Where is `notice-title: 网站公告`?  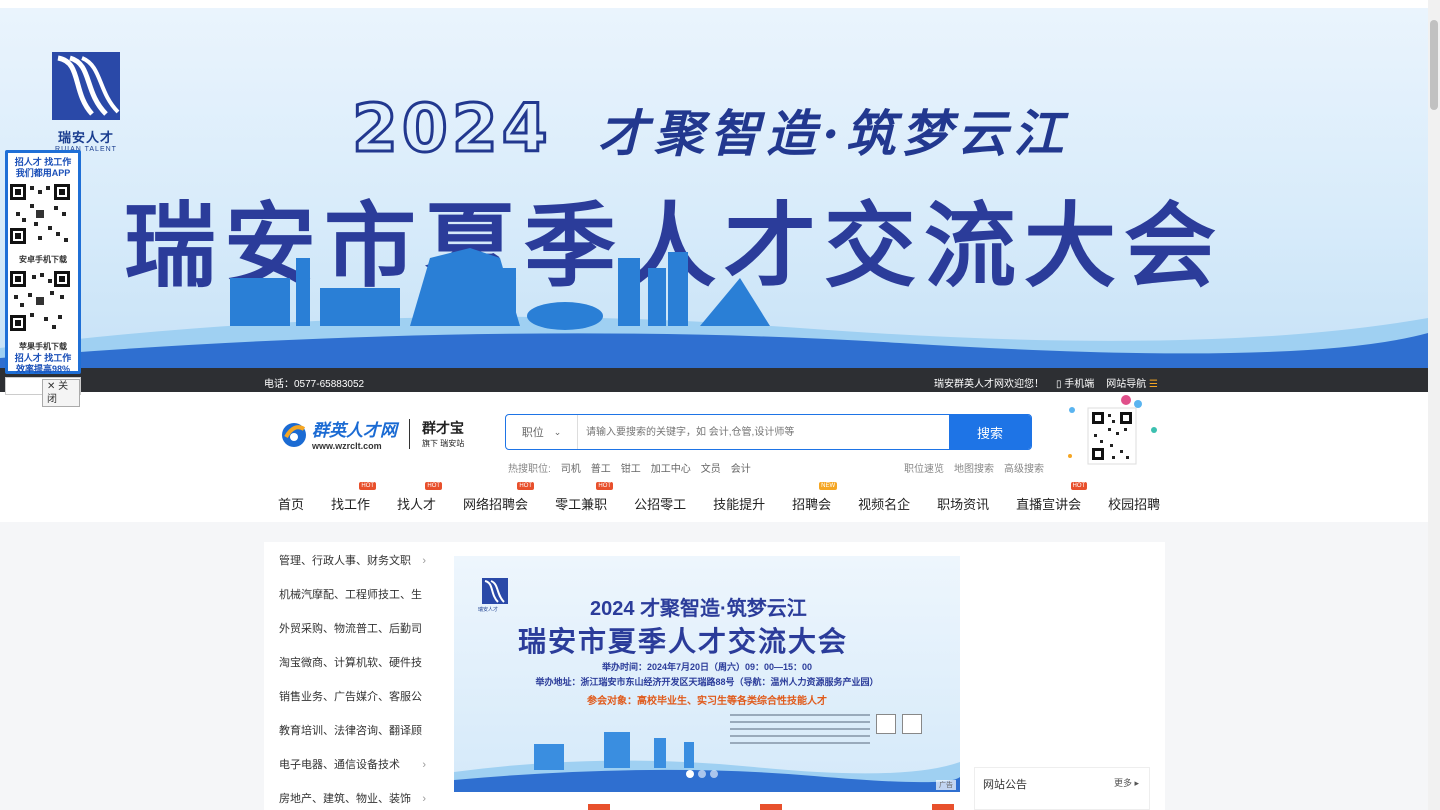 notice-title: 网站公告 is located at coordinates (1005, 785).